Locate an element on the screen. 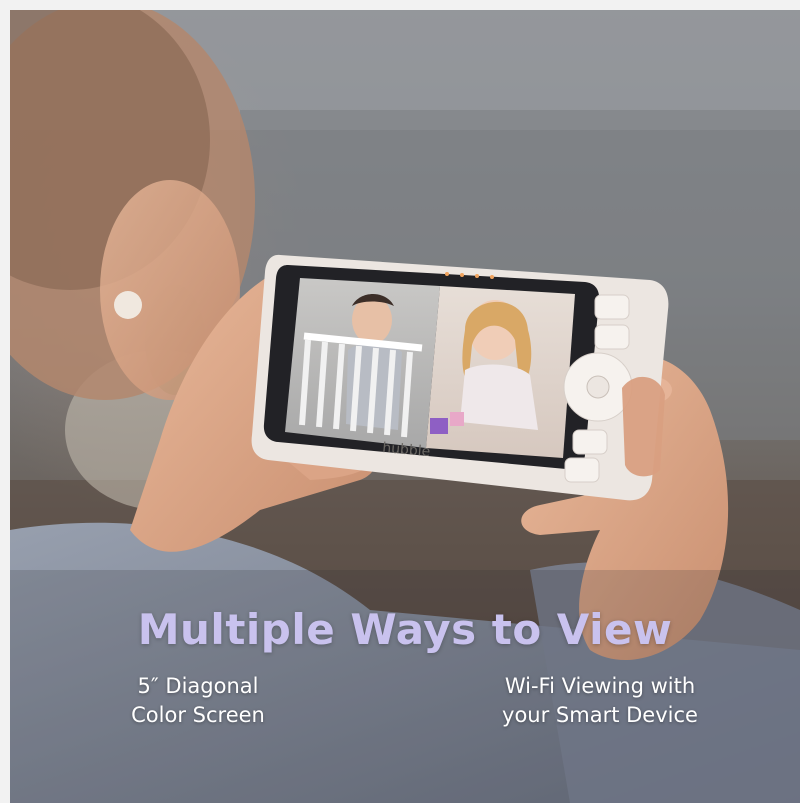  feature-line: Color Screen is located at coordinates (198, 715).